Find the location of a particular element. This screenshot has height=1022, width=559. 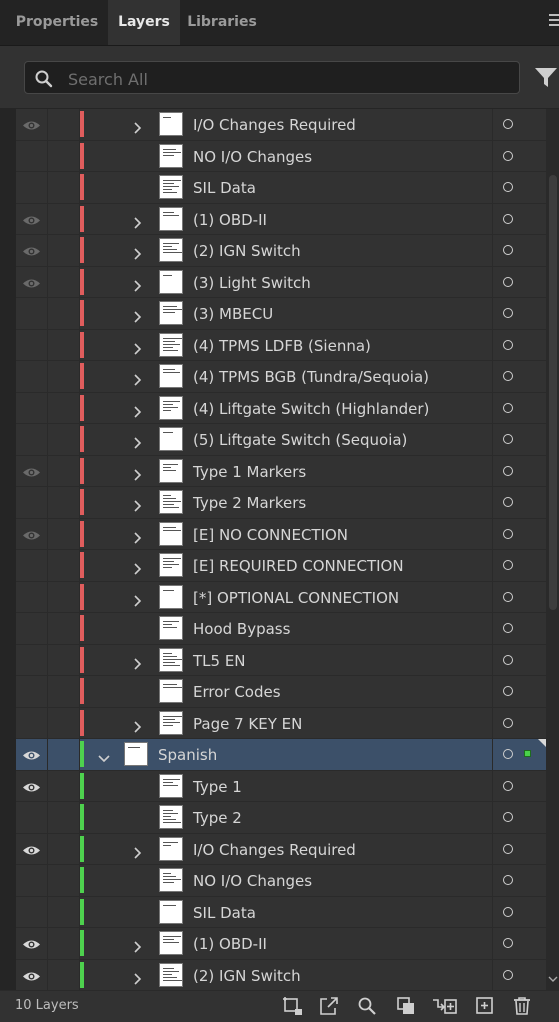

layer-row: I/O Changes Required is located at coordinates (281, 849).